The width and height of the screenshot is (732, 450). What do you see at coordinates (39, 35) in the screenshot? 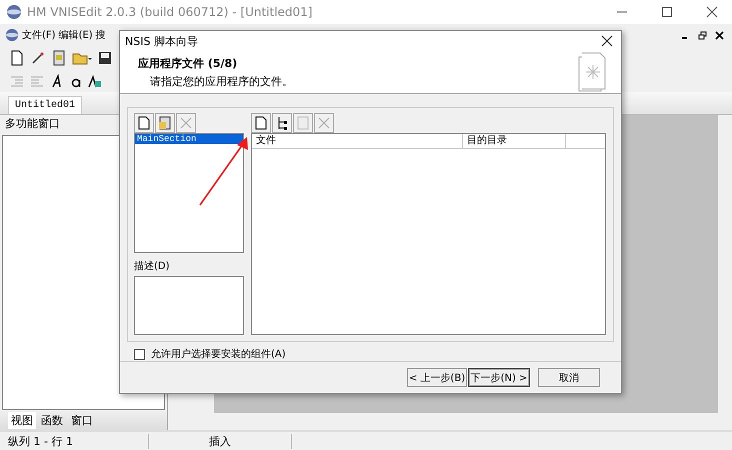
I see `menu-item: 文件(F)` at bounding box center [39, 35].